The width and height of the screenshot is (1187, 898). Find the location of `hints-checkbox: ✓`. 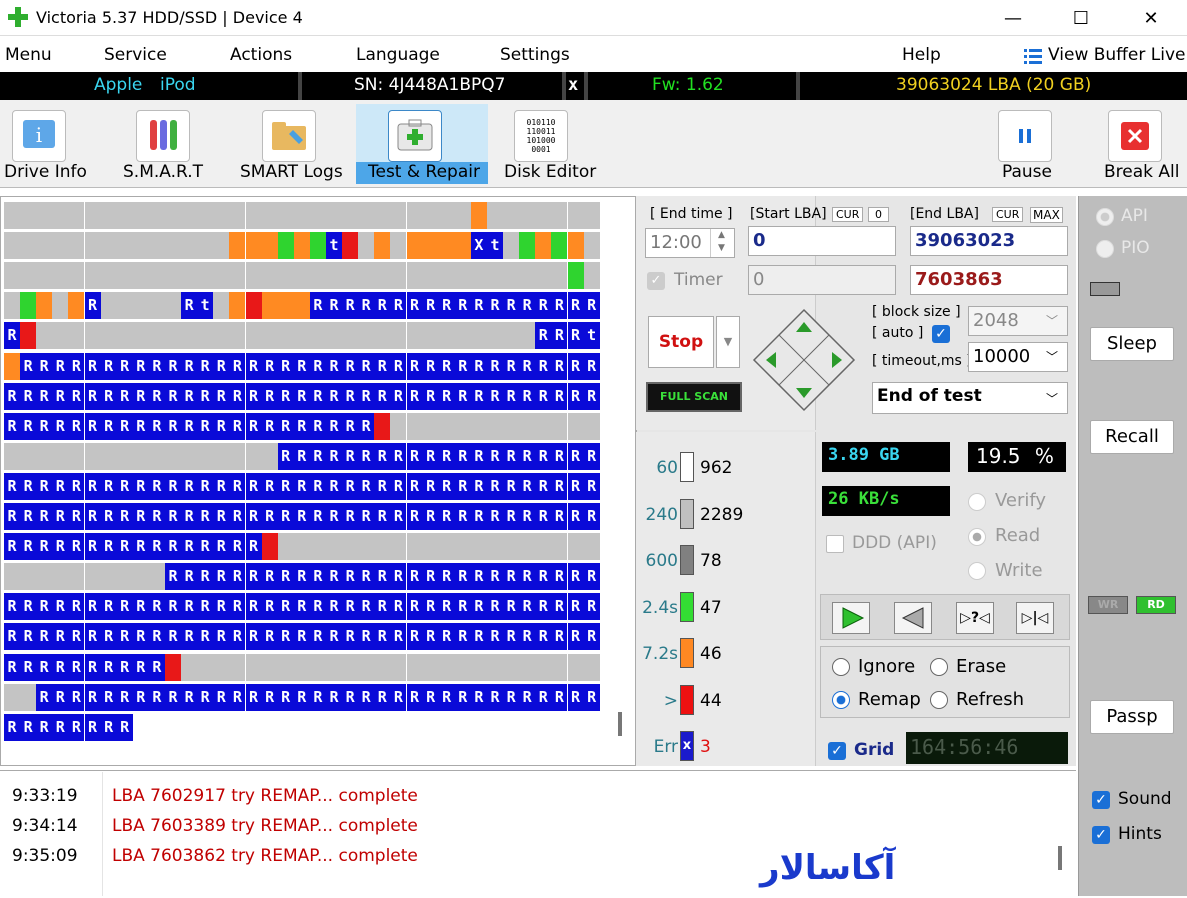

hints-checkbox: ✓ is located at coordinates (1101, 835).